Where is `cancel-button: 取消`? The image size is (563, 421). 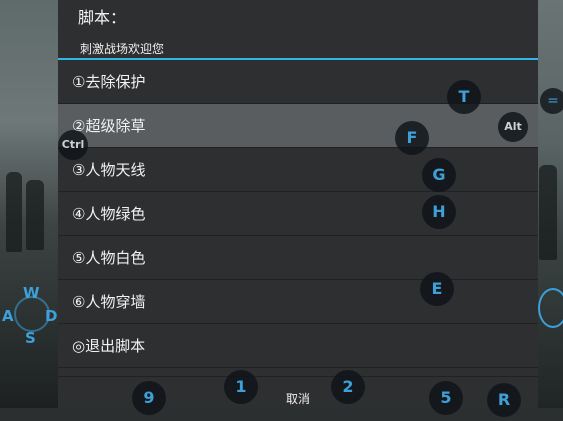 cancel-button: 取消 is located at coordinates (298, 393).